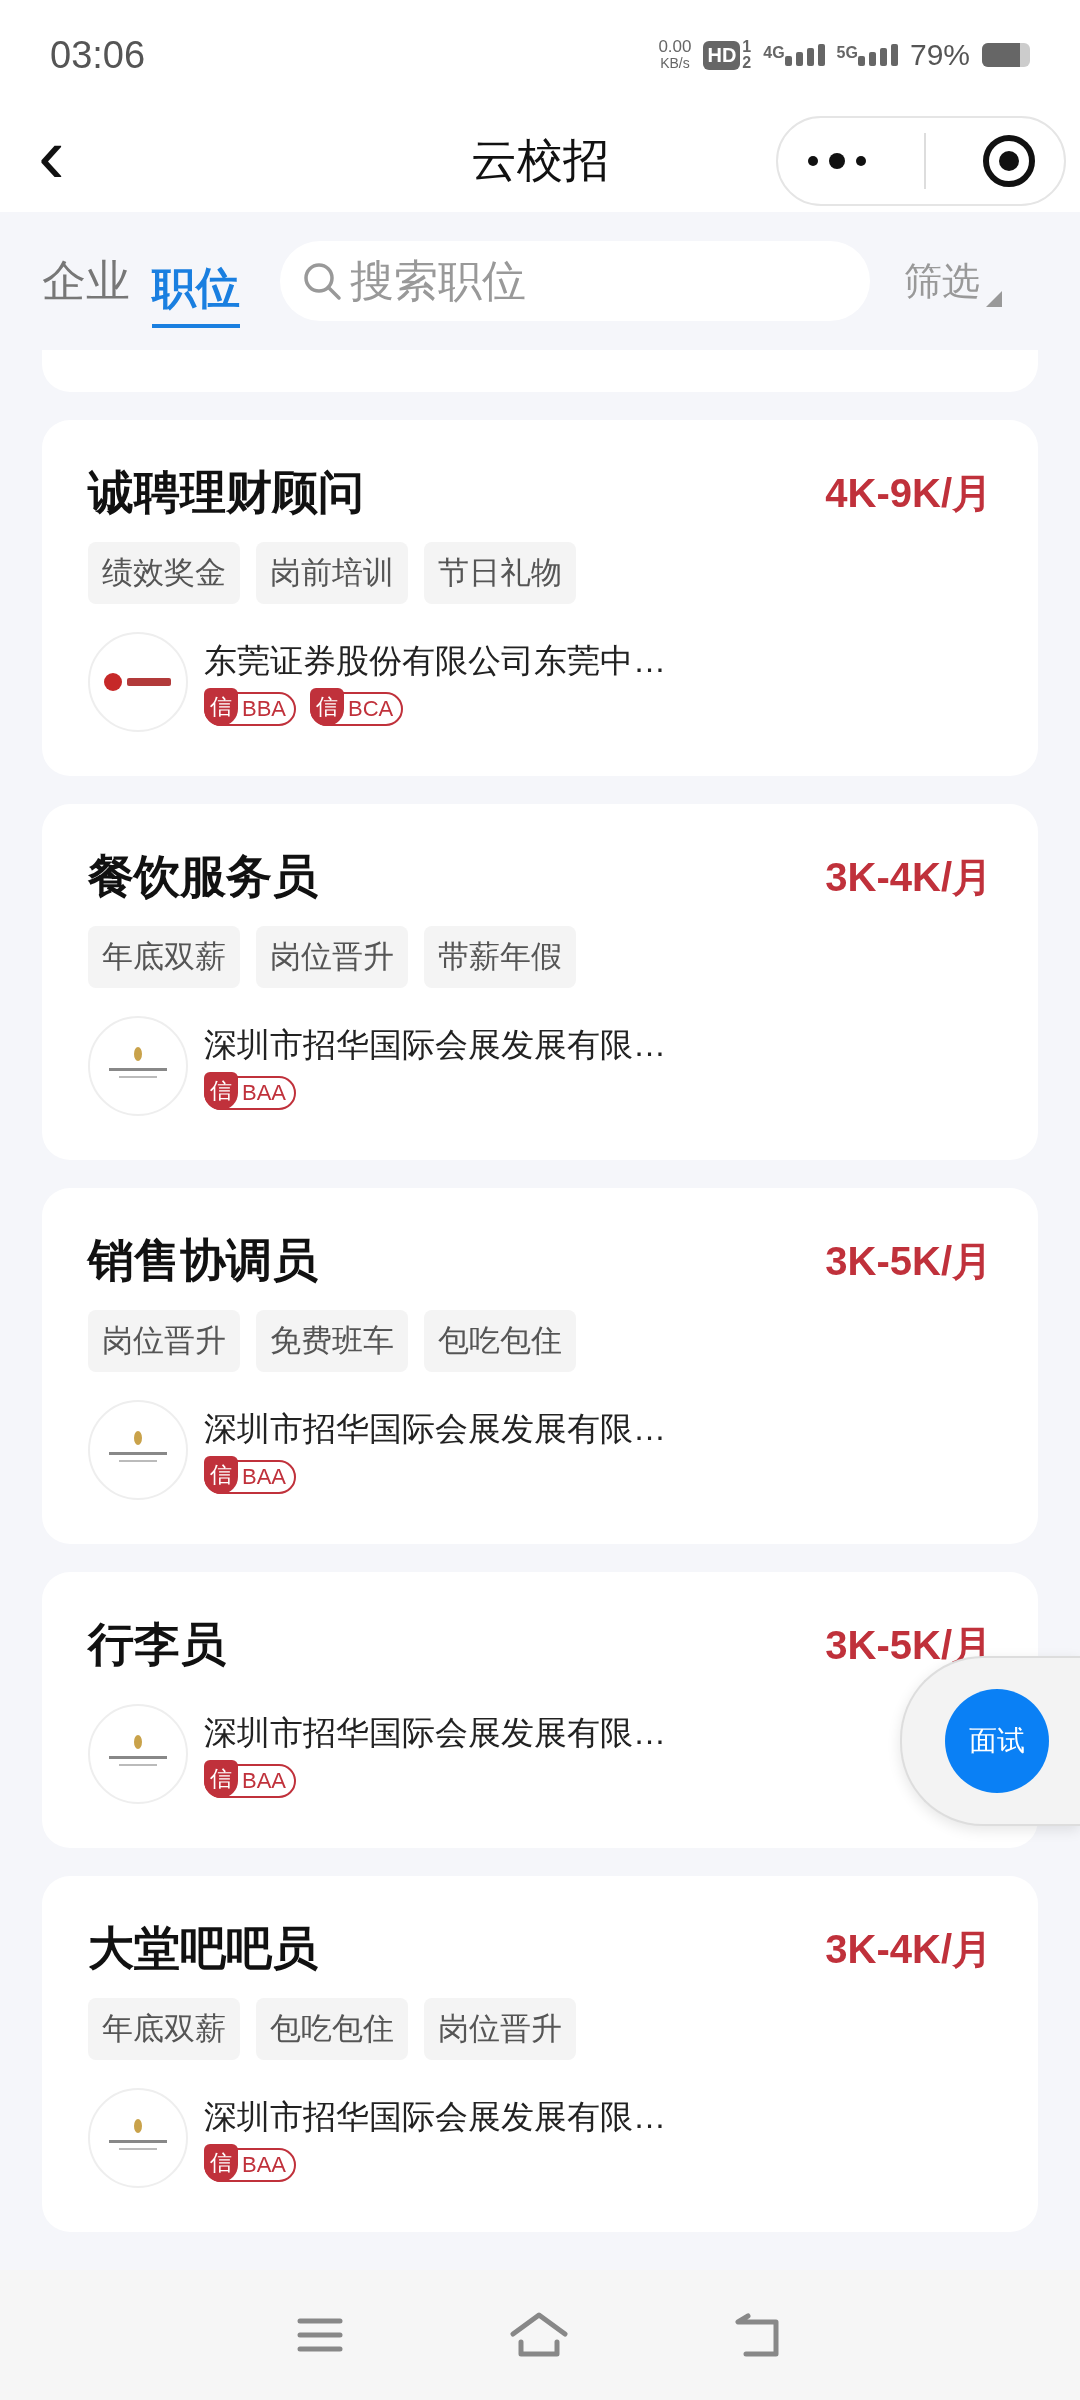 The image size is (1080, 2400). Describe the element at coordinates (203, 1260) in the screenshot. I see `job-title: 销售协调员` at that location.